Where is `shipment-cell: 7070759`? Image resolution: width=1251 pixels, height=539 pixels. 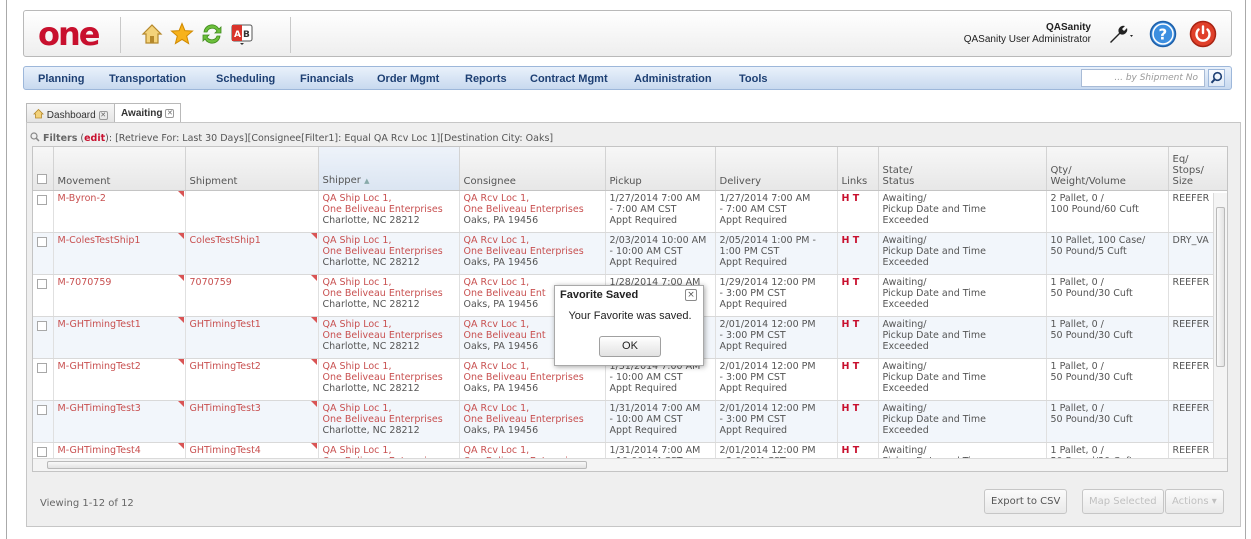 shipment-cell: 7070759 is located at coordinates (252, 295).